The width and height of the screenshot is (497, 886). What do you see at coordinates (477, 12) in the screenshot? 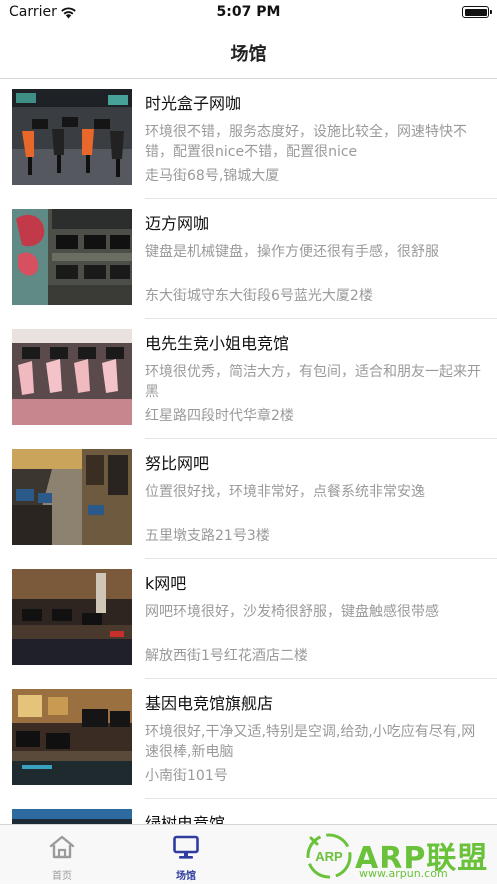
I see `battery-icon` at bounding box center [477, 12].